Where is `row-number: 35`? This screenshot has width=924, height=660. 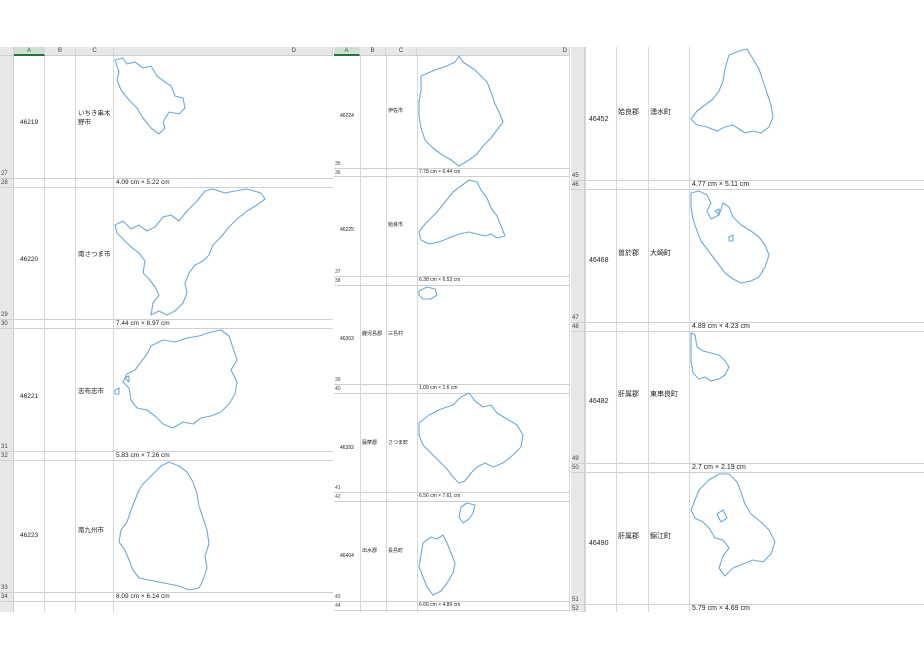 row-number: 35 is located at coordinates (338, 164).